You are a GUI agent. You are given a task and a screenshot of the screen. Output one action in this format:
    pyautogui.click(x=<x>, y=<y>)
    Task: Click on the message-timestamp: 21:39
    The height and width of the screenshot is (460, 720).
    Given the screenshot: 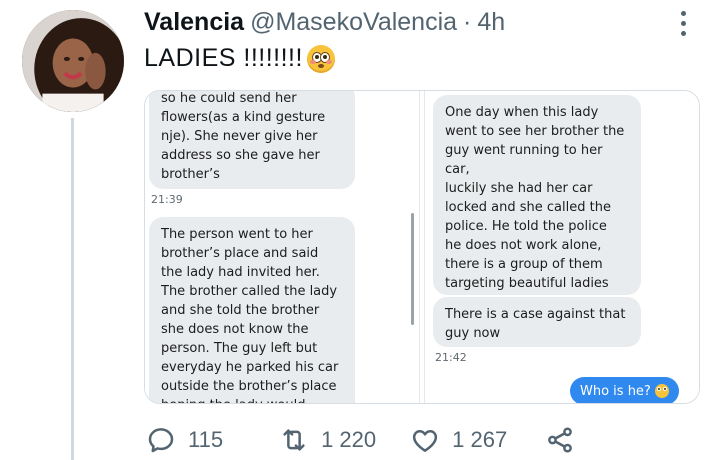 What is the action you would take?
    pyautogui.click(x=167, y=199)
    